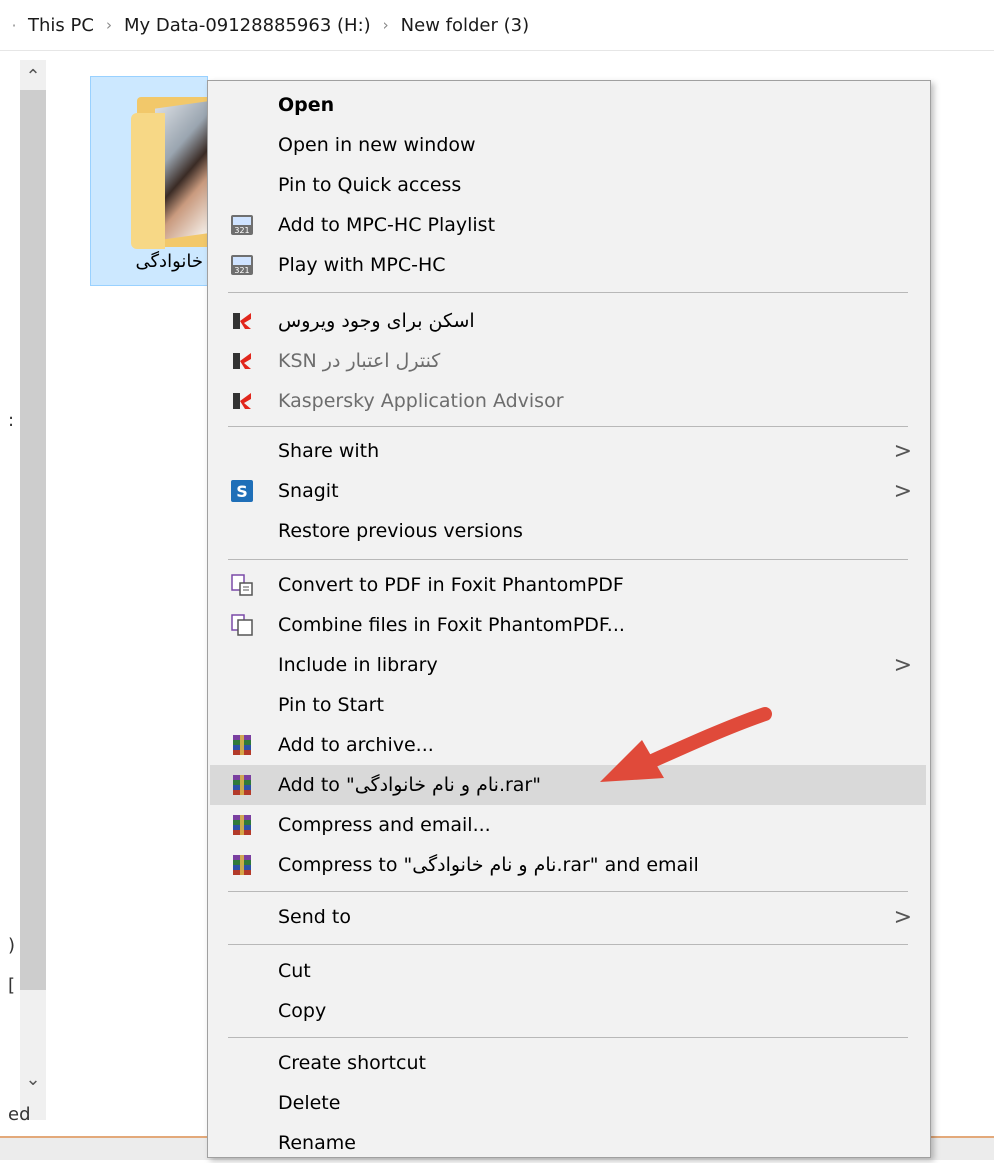  Describe the element at coordinates (169, 261) in the screenshot. I see `folder-label: خانوادگی` at that location.